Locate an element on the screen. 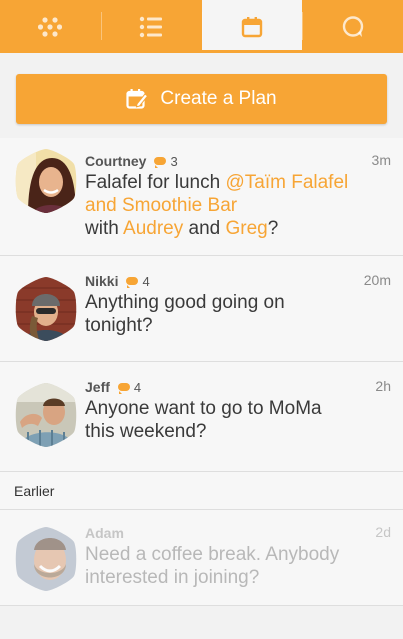  section-header-earlier: Earlier is located at coordinates (201, 491).